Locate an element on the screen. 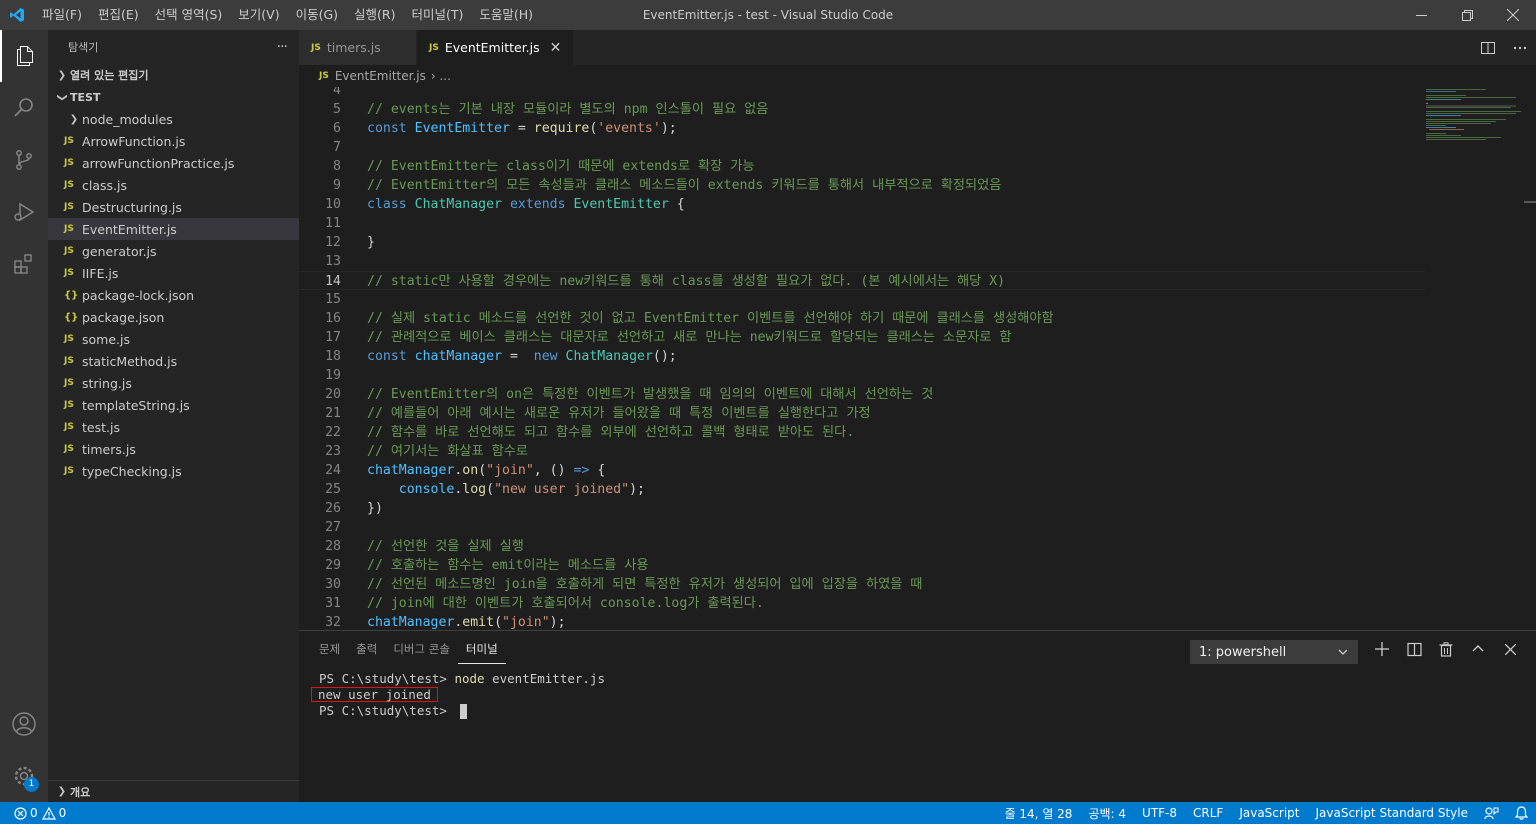 This screenshot has width=1536, height=824. activity-manage: 1 is located at coordinates (24, 776).